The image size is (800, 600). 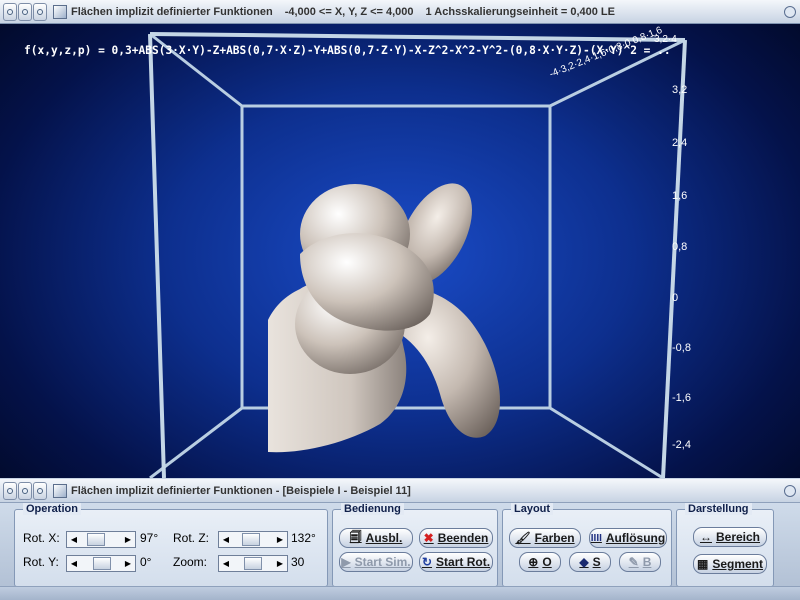 What do you see at coordinates (303, 538) in the screenshot?
I see `rot-z-value: 132°` at bounding box center [303, 538].